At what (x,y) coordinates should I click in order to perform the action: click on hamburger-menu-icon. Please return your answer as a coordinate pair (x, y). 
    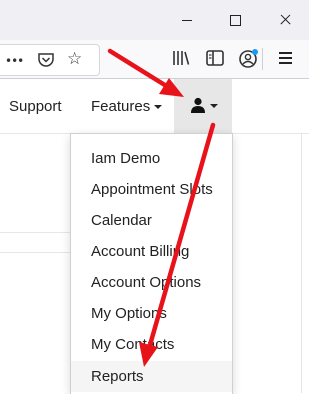
    Looking at the image, I should click on (285, 59).